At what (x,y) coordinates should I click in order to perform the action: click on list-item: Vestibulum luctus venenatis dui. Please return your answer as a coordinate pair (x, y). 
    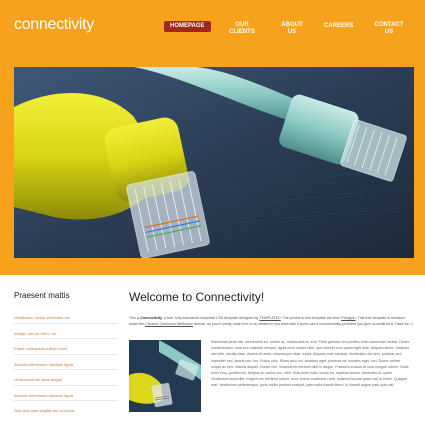
    Looking at the image, I should click on (66, 315).